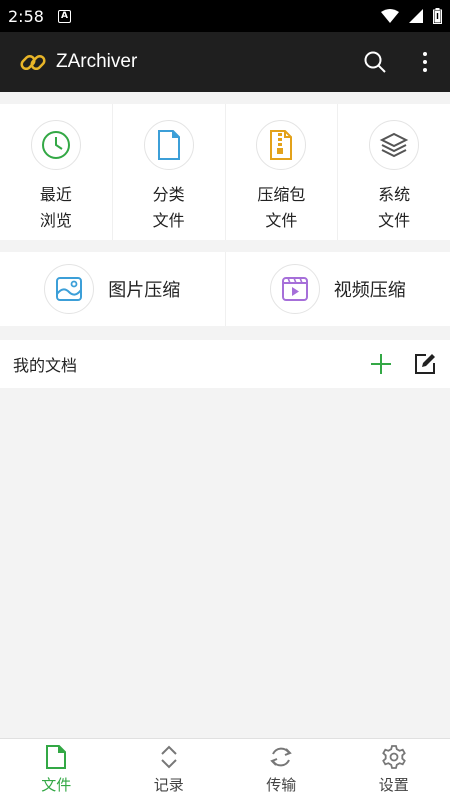 This screenshot has width=450, height=800. I want to click on nav-files-label: 文件, so click(56, 785).